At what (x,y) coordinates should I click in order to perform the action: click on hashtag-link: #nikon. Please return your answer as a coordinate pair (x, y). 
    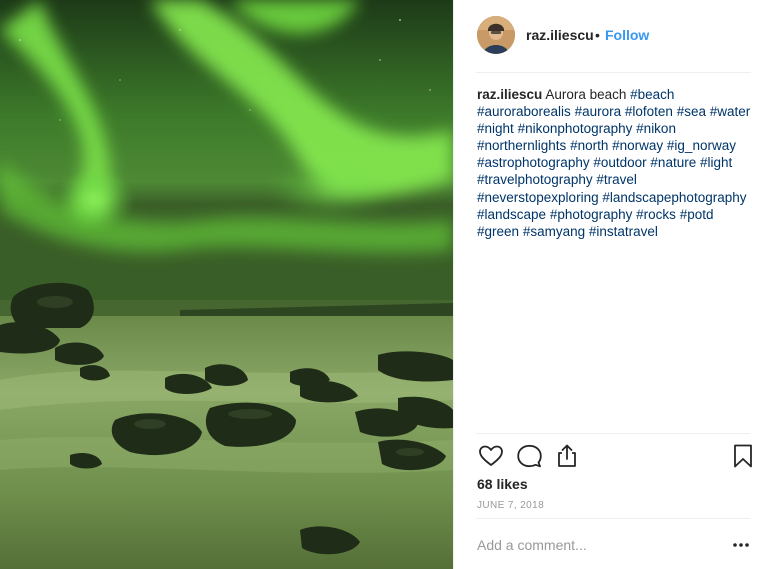
    Looking at the image, I should click on (656, 128).